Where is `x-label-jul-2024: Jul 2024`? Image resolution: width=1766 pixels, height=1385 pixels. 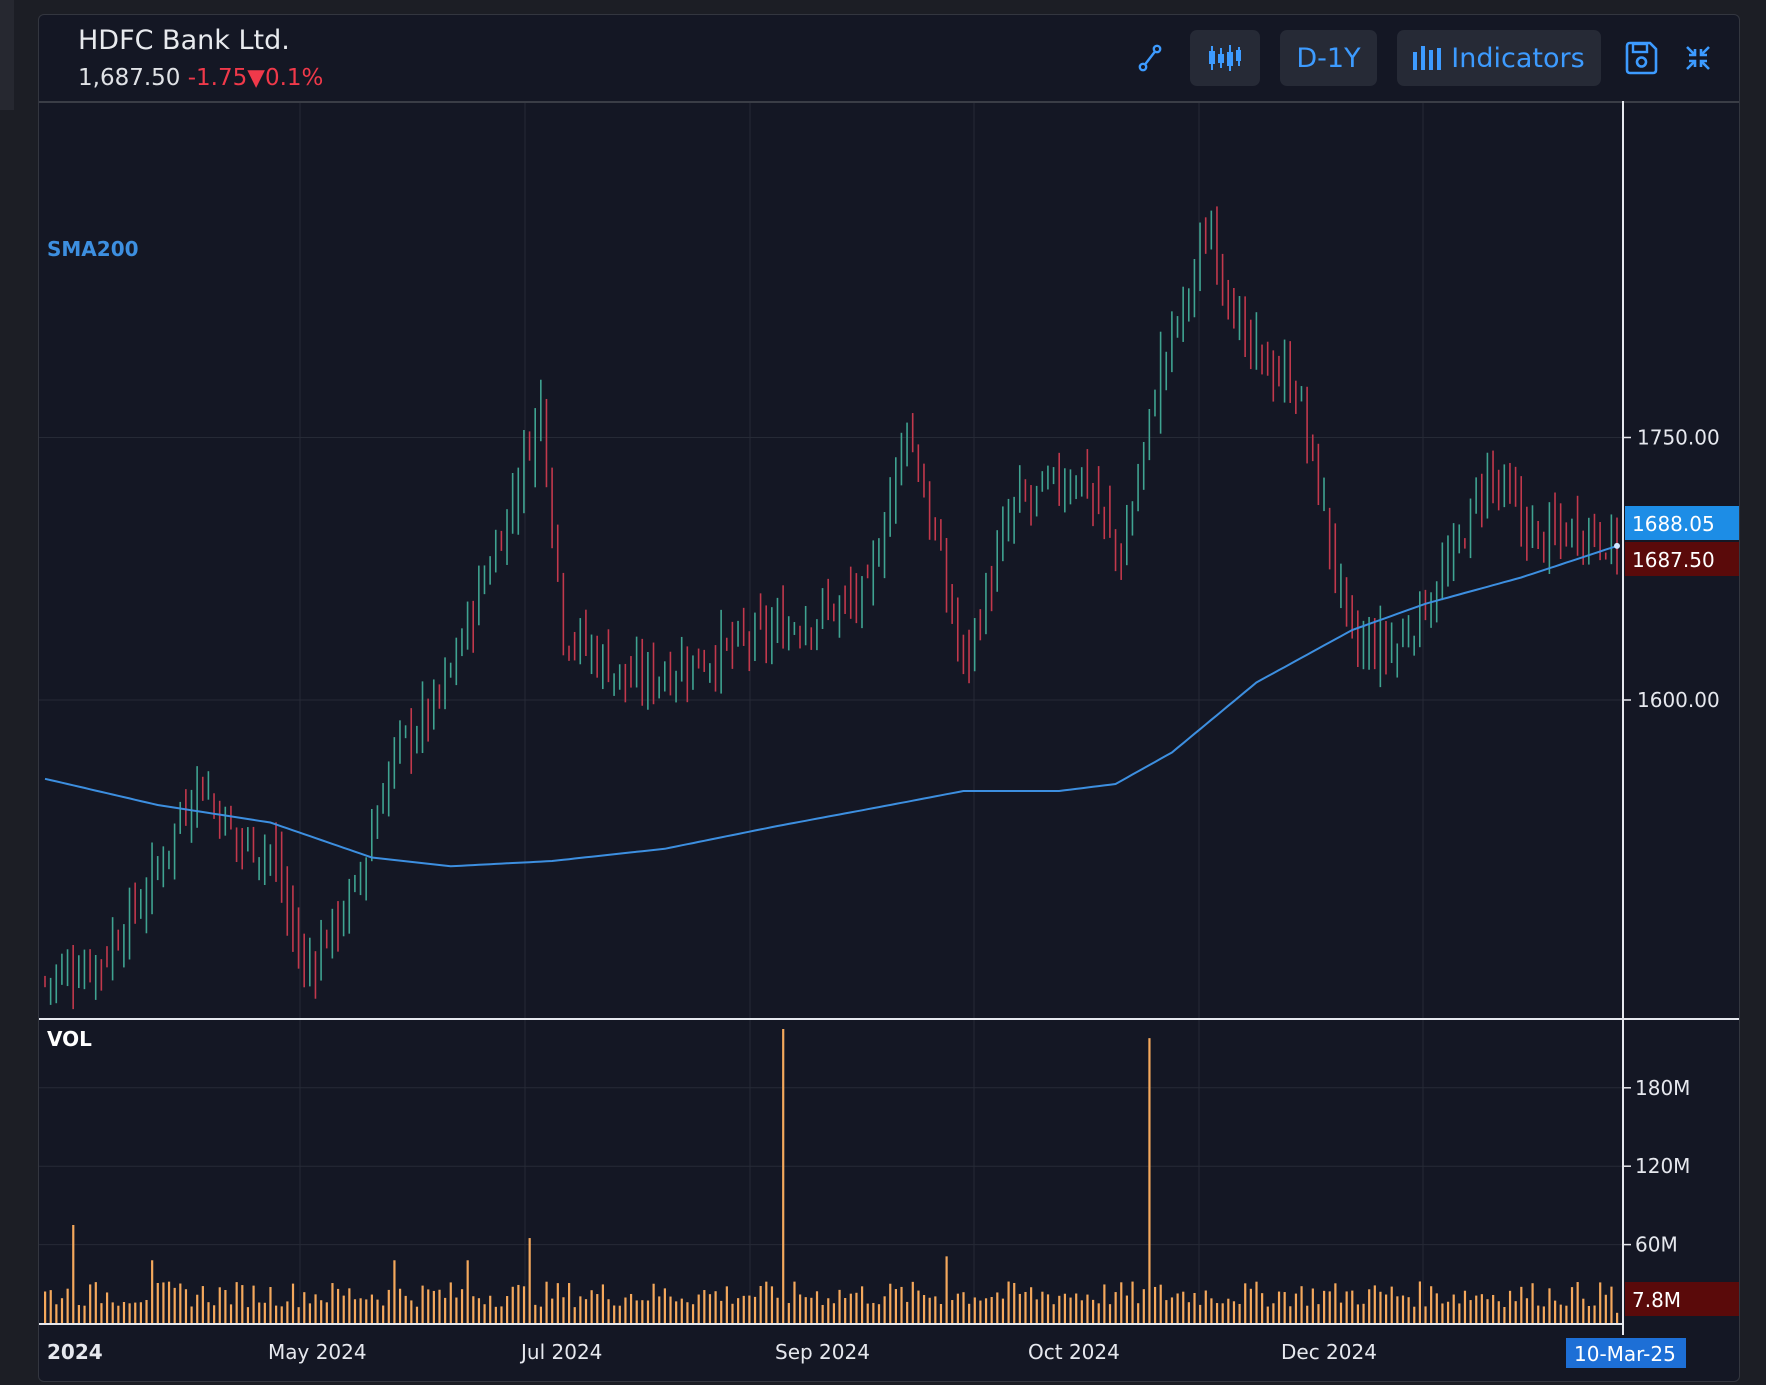 x-label-jul-2024: Jul 2024 is located at coordinates (560, 1352).